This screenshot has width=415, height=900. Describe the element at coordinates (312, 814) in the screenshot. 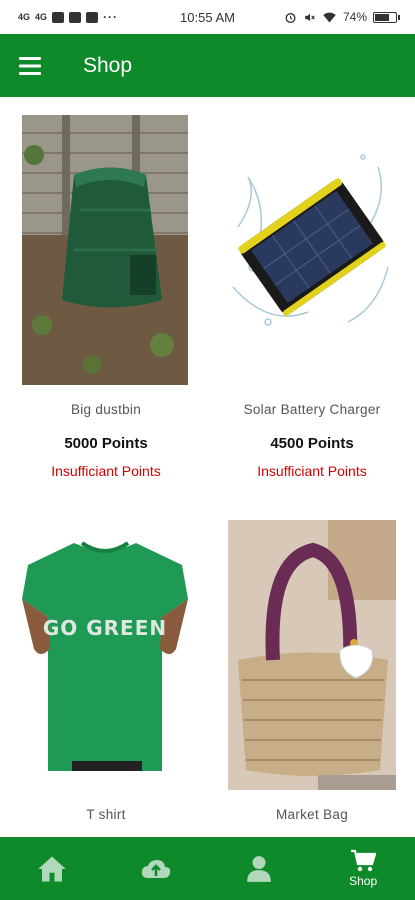

I see `product-name: Market Bag` at that location.